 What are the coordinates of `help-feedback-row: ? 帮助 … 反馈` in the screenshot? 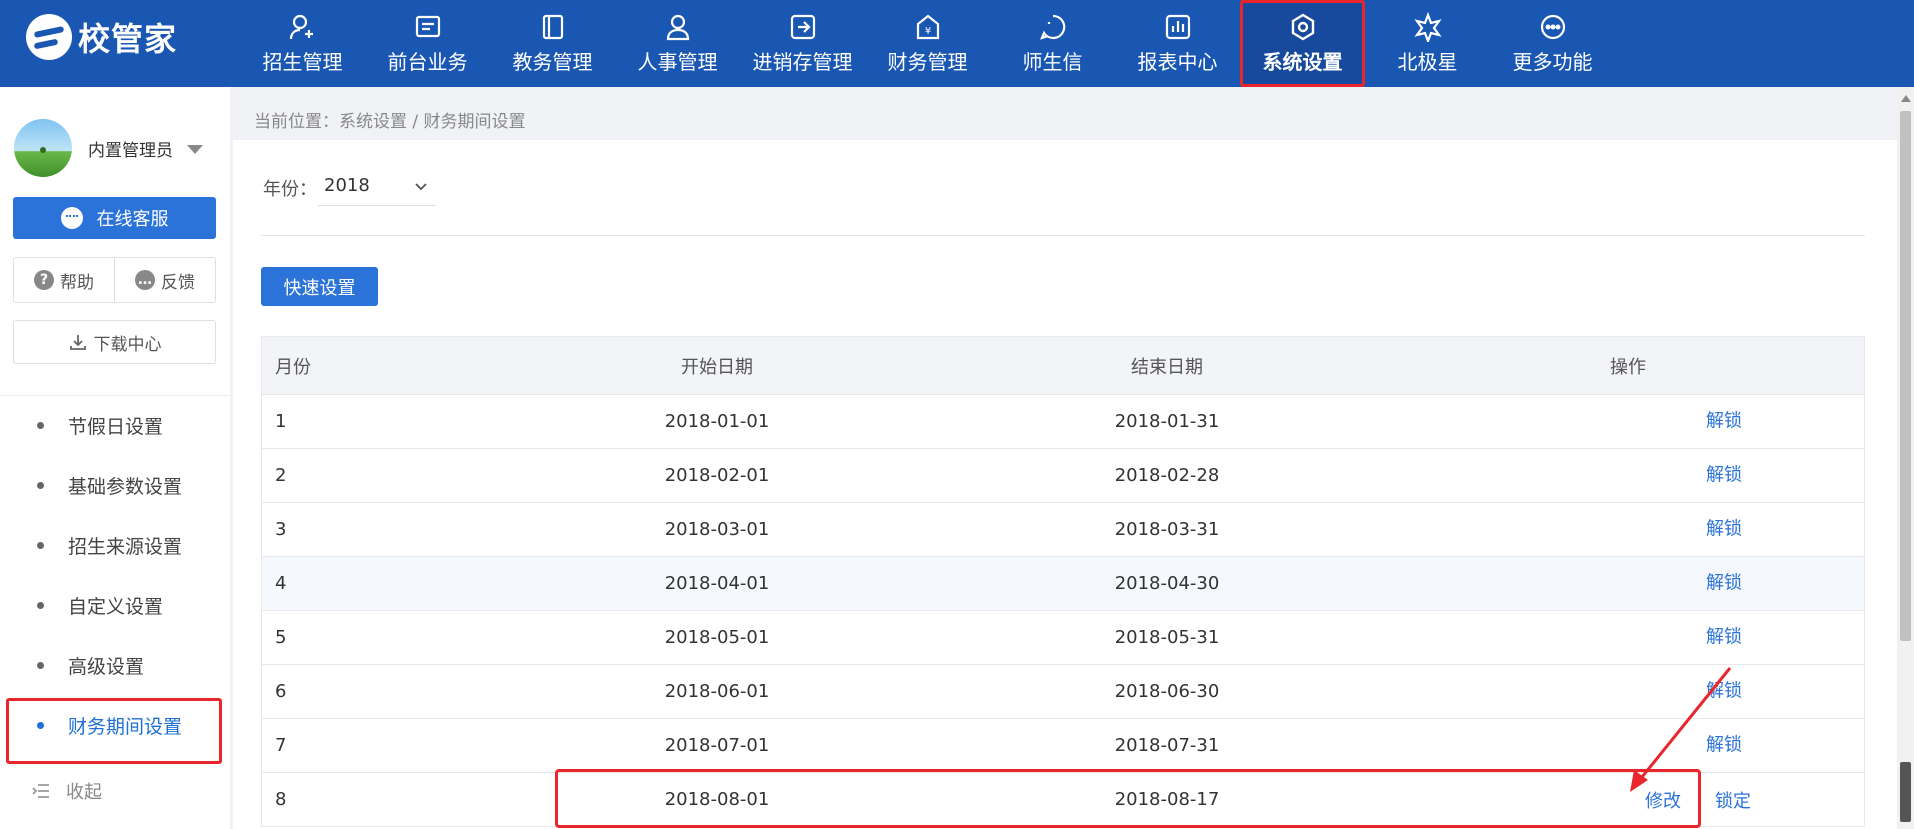 It's located at (114, 280).